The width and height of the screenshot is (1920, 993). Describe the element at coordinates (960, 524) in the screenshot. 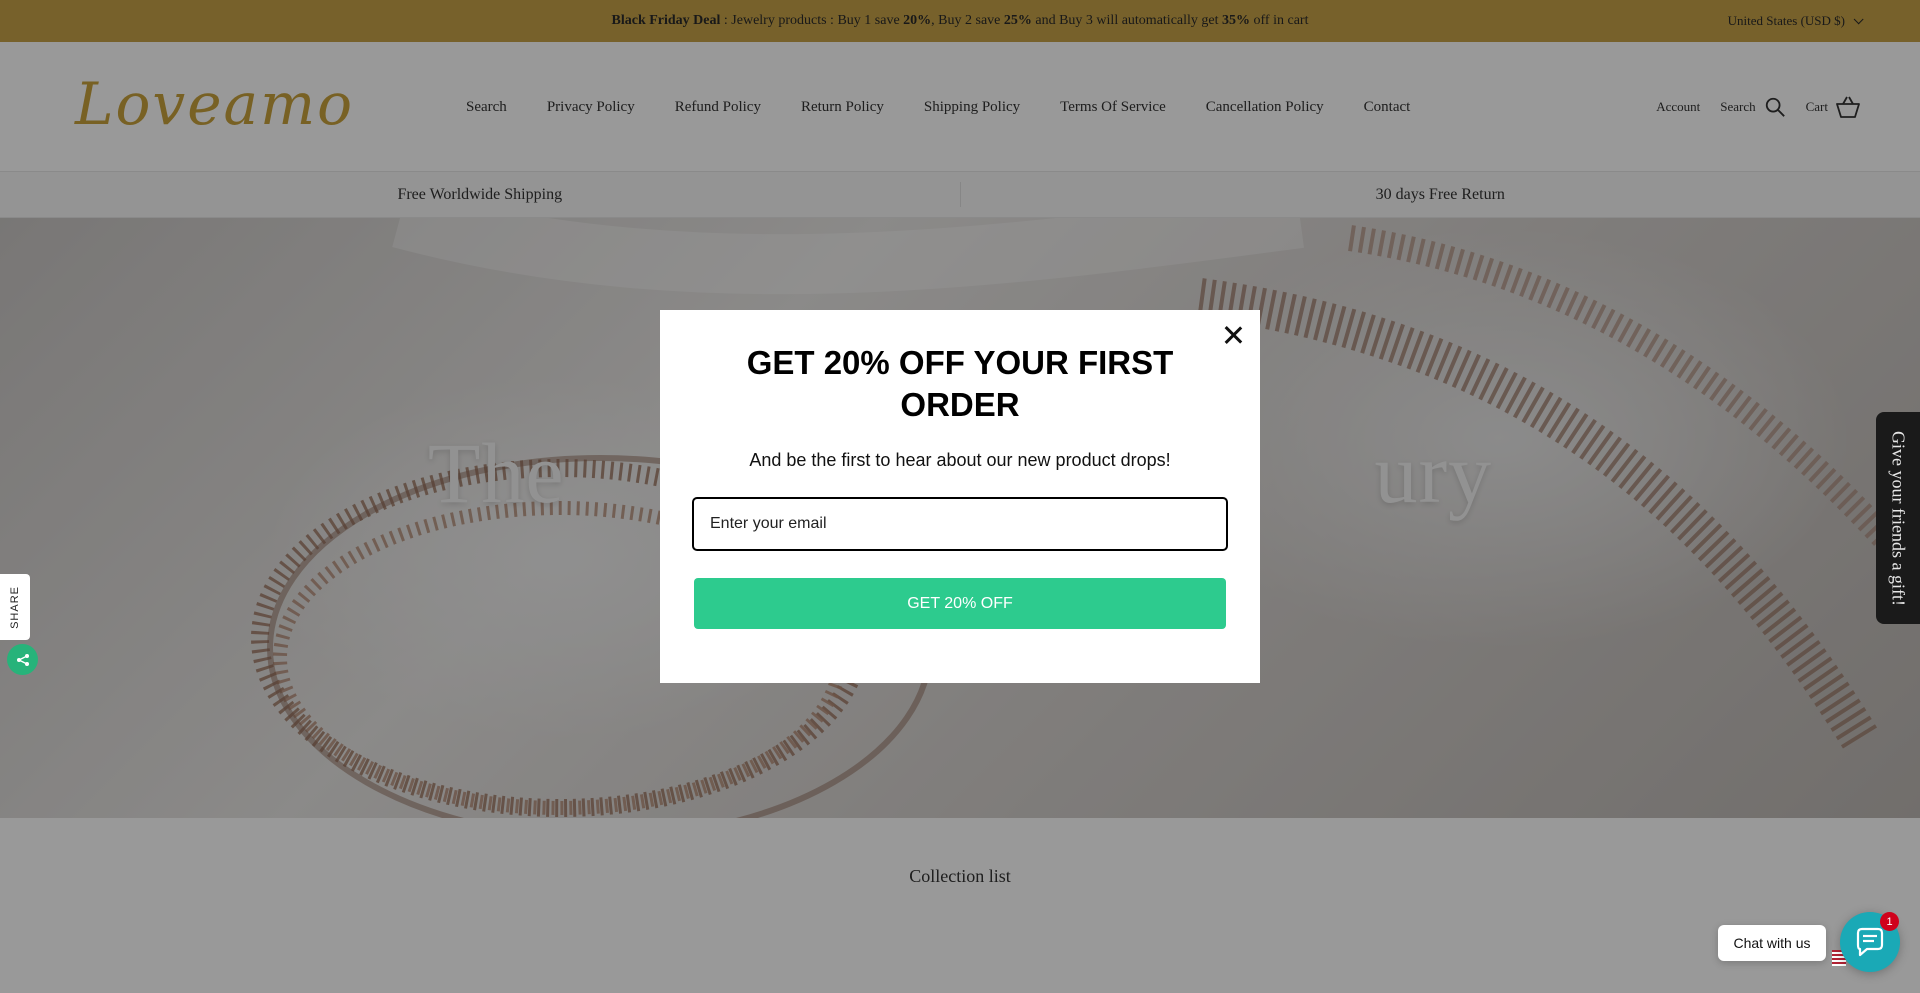

I see `email-input` at that location.